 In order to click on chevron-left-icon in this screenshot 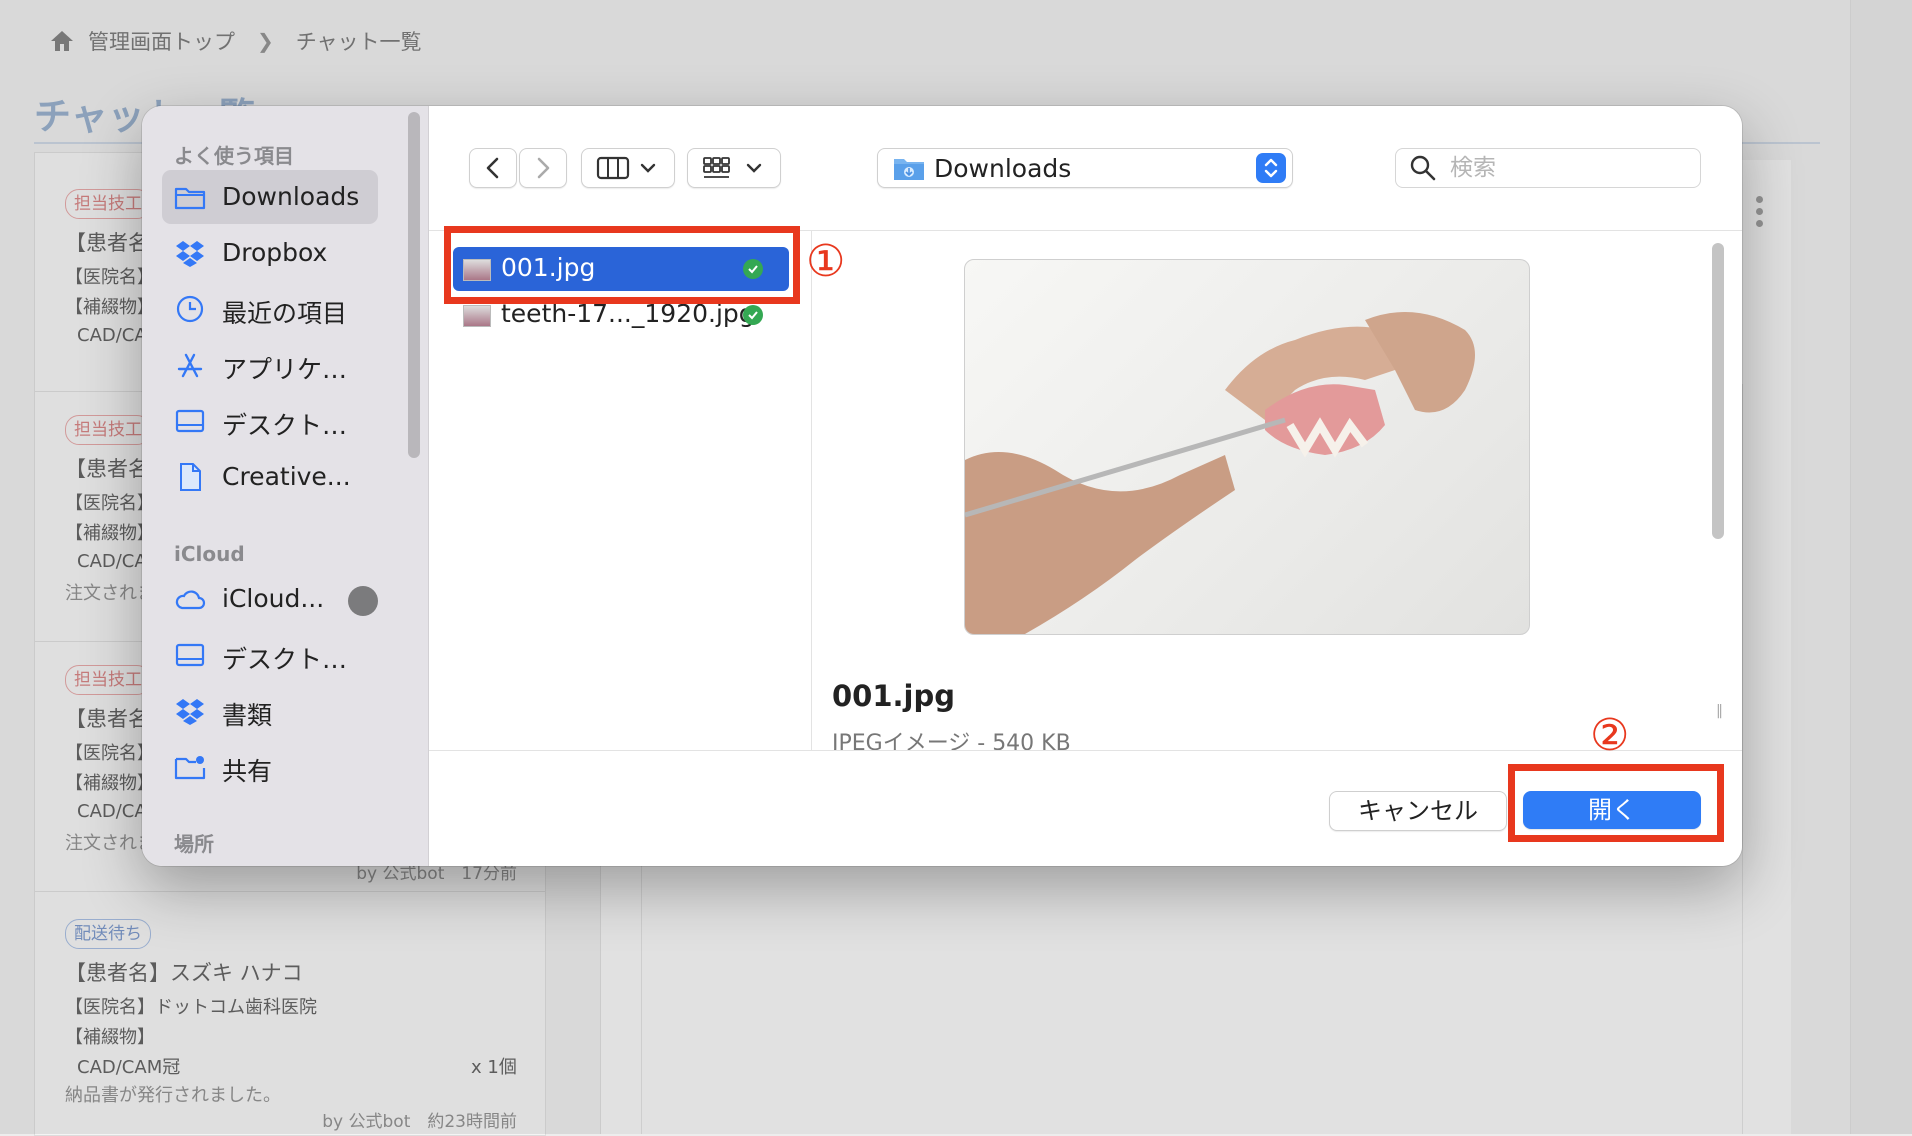, I will do `click(492, 168)`.